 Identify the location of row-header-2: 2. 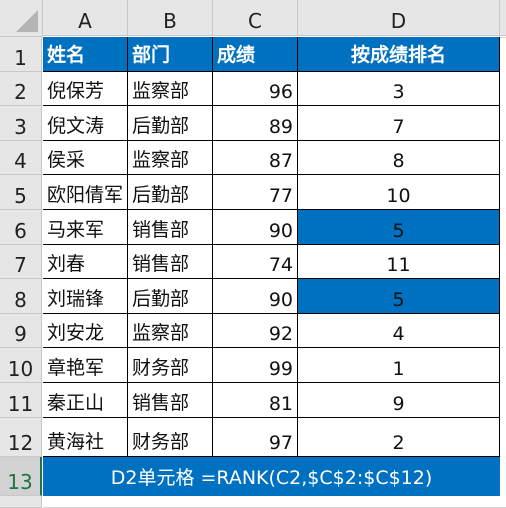
(21, 89).